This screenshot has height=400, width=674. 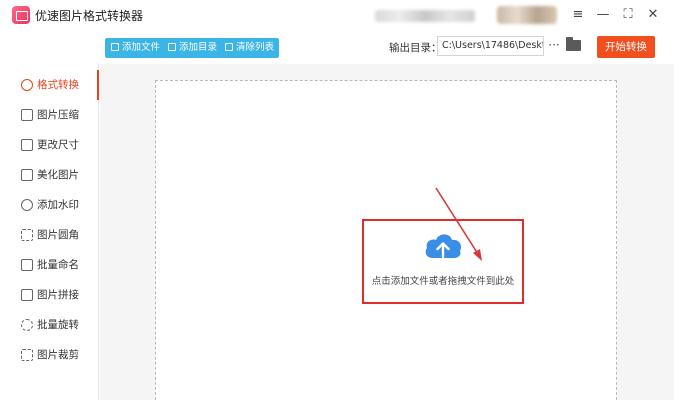 What do you see at coordinates (172, 47) in the screenshot?
I see `folder-icon` at bounding box center [172, 47].